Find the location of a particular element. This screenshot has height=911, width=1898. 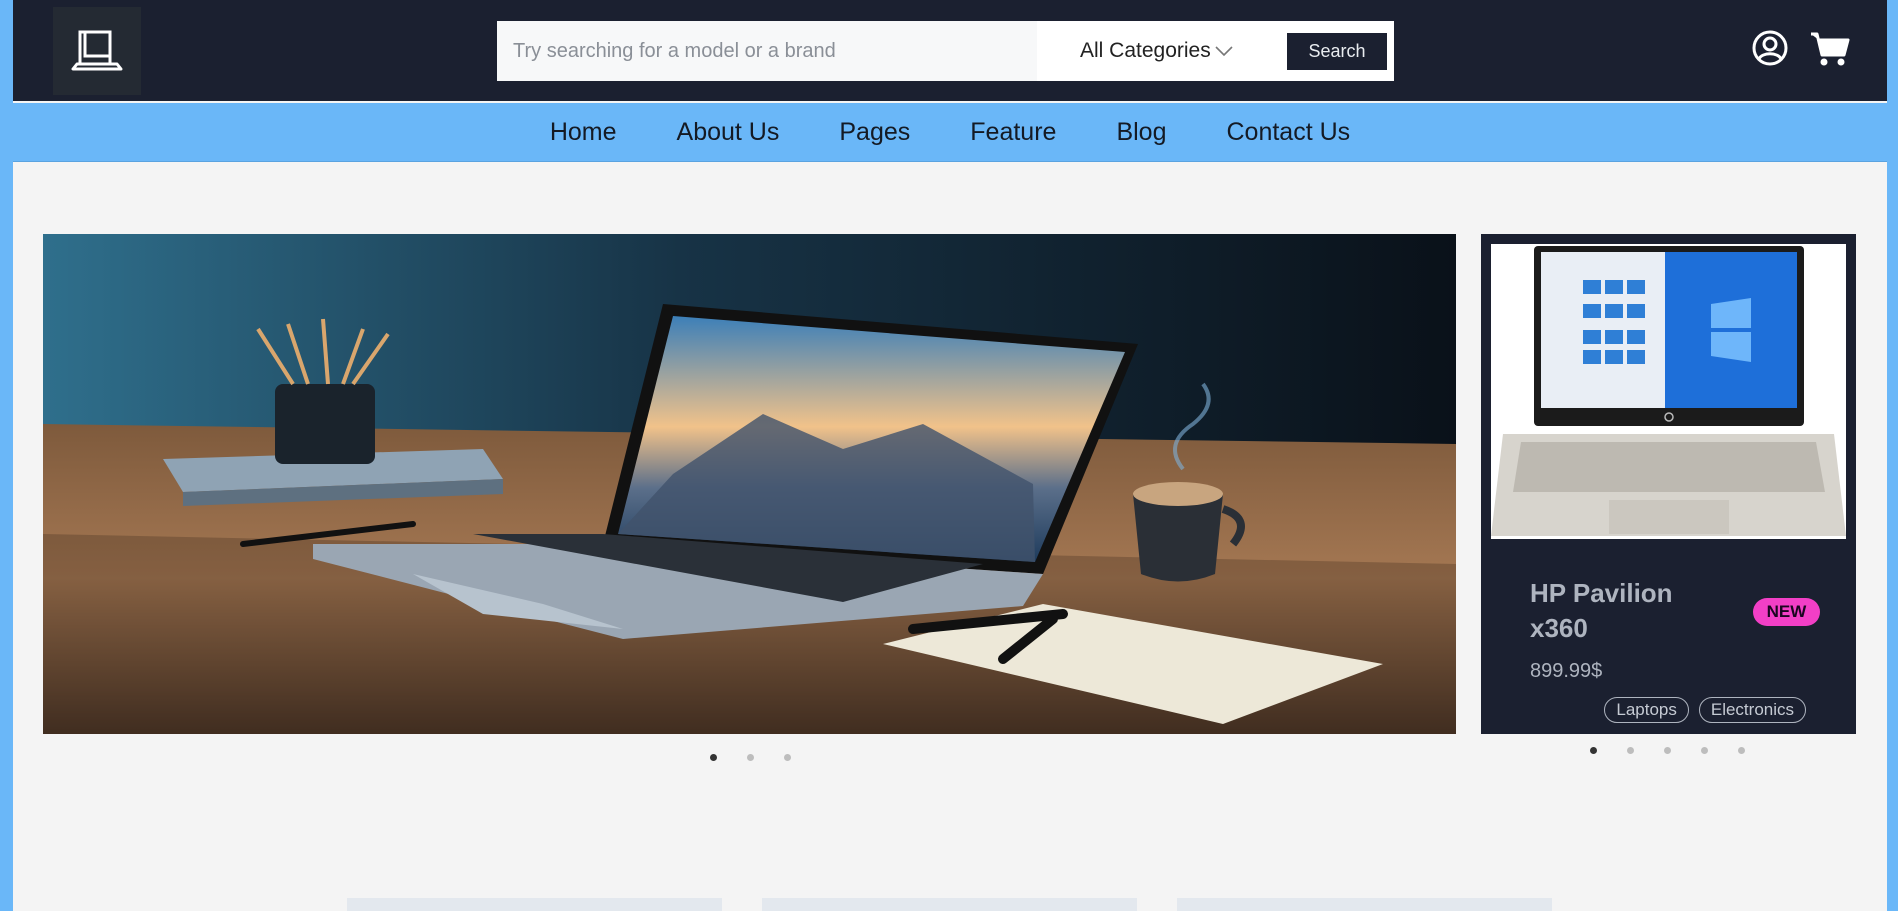

user-icon is located at coordinates (1770, 48).